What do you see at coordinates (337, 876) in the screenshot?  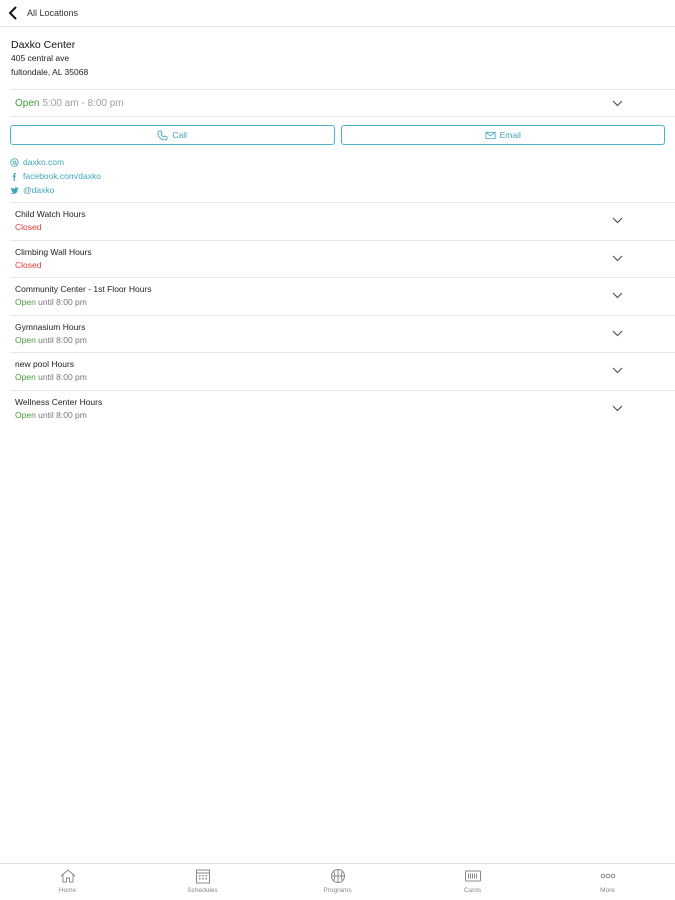 I see `basketball-icon` at bounding box center [337, 876].